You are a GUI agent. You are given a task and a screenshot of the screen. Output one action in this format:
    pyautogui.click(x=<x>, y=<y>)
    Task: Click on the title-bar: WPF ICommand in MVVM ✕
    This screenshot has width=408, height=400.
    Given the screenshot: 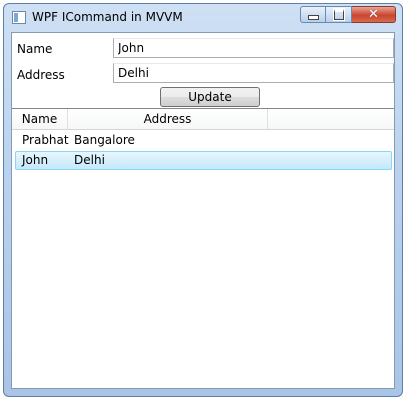 What is the action you would take?
    pyautogui.click(x=203, y=18)
    